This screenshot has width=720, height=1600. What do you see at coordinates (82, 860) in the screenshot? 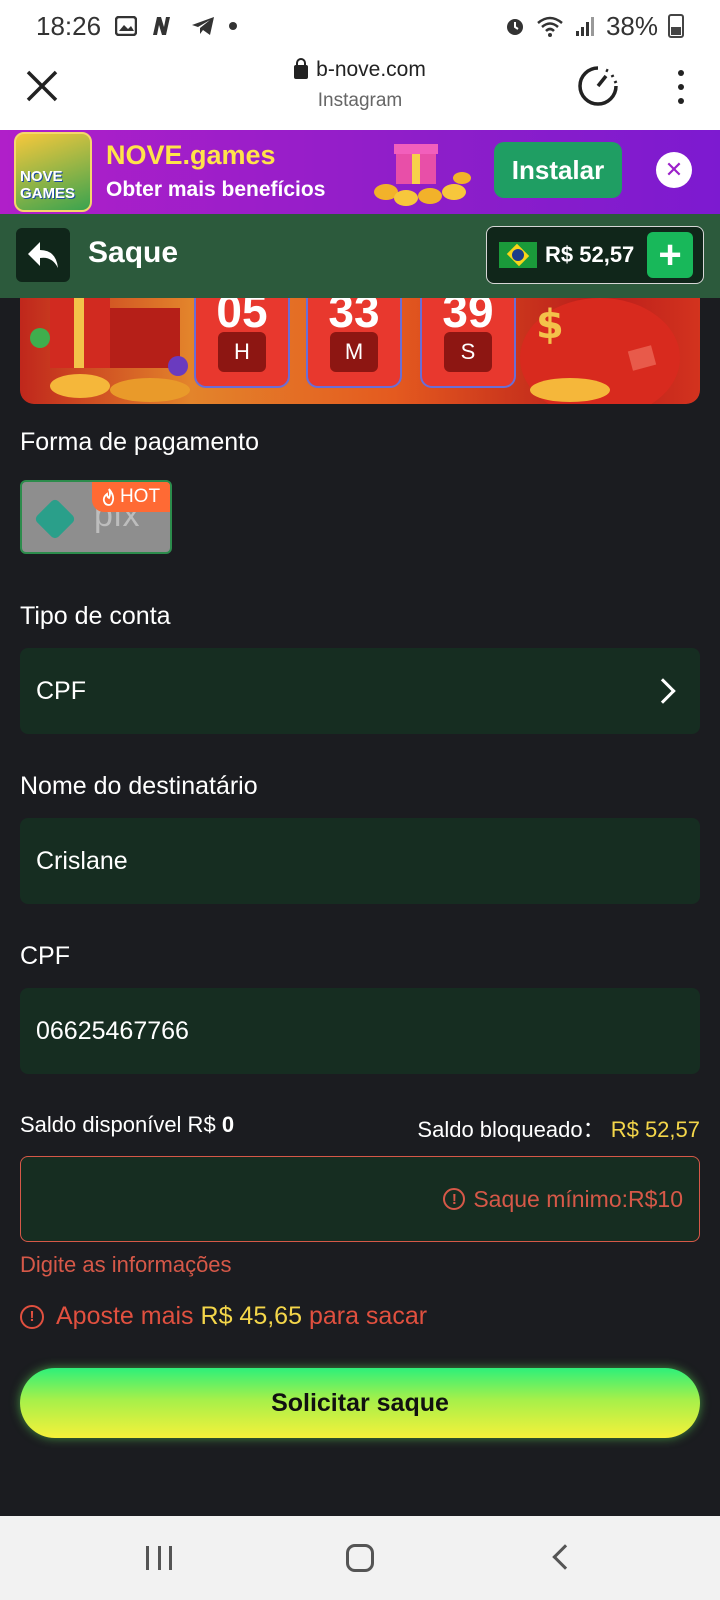
I see `recipient-name-value: Crislane` at bounding box center [82, 860].